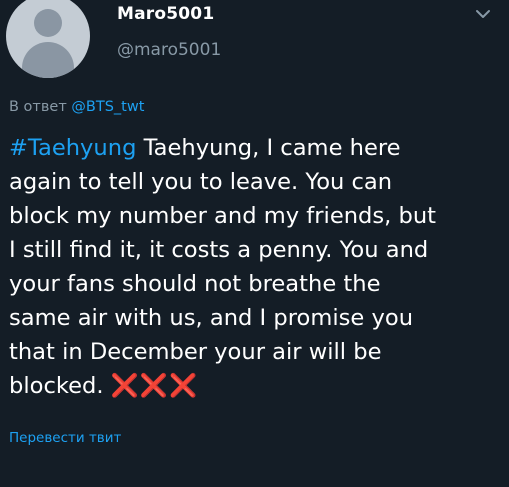 Image resolution: width=509 pixels, height=487 pixels. I want to click on default-profile-shoulders, so click(48, 60).